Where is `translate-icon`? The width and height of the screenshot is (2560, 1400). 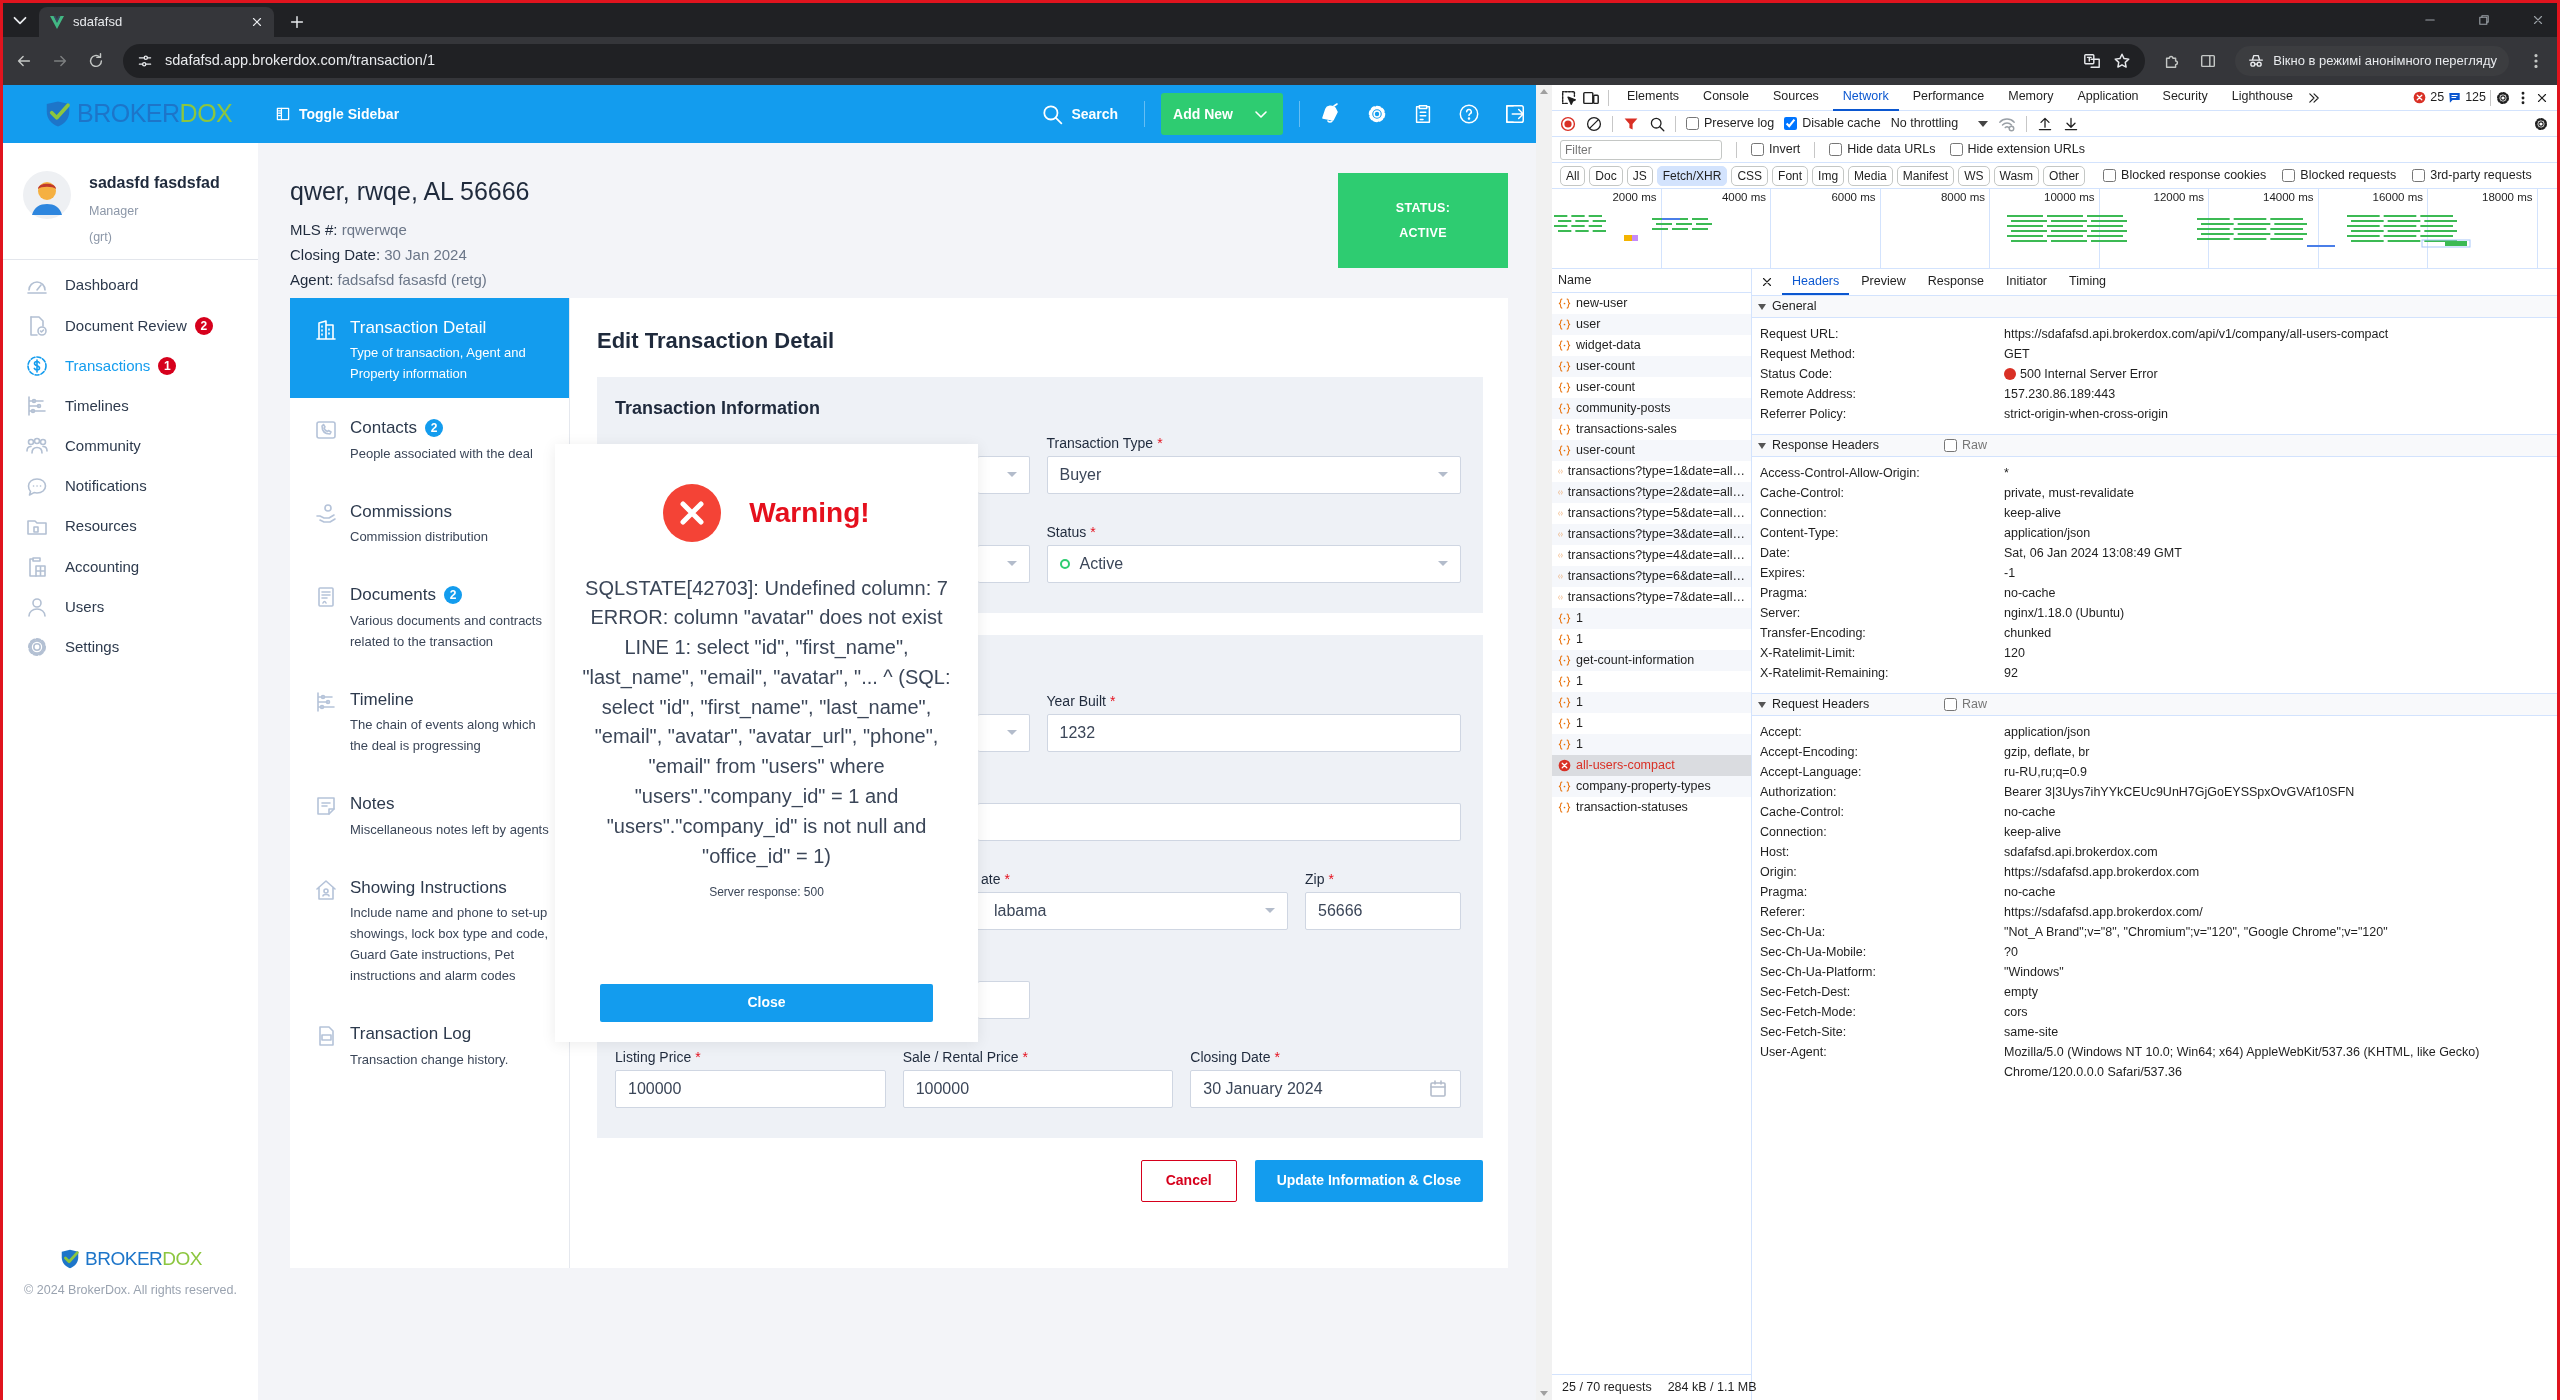 translate-icon is located at coordinates (2092, 61).